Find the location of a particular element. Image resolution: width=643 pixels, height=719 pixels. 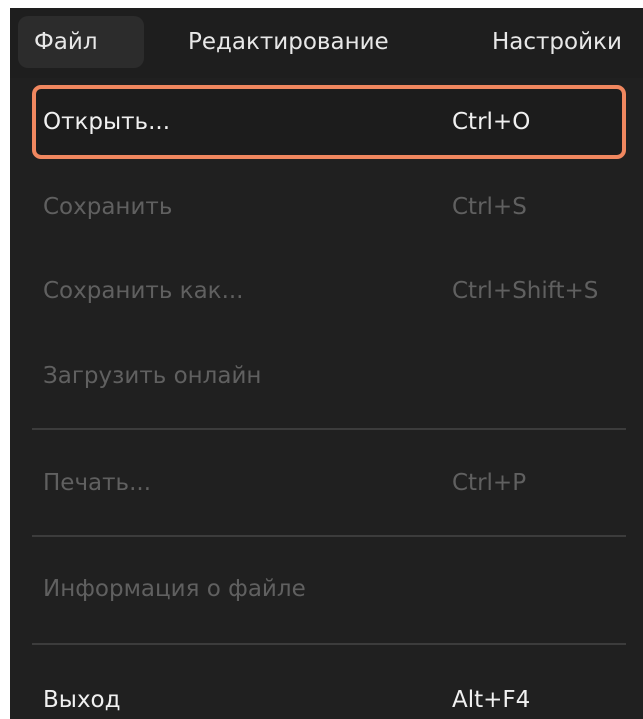

menu-file: Файл is located at coordinates (81, 42).